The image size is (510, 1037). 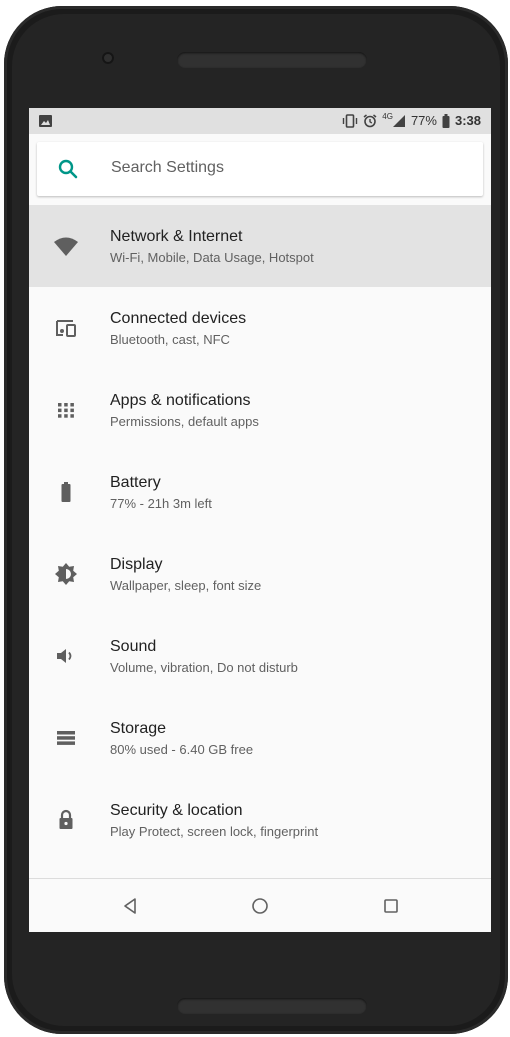 What do you see at coordinates (260, 656) in the screenshot?
I see `settings-item-sound: Sound Volume, vibration, Do not disturb` at bounding box center [260, 656].